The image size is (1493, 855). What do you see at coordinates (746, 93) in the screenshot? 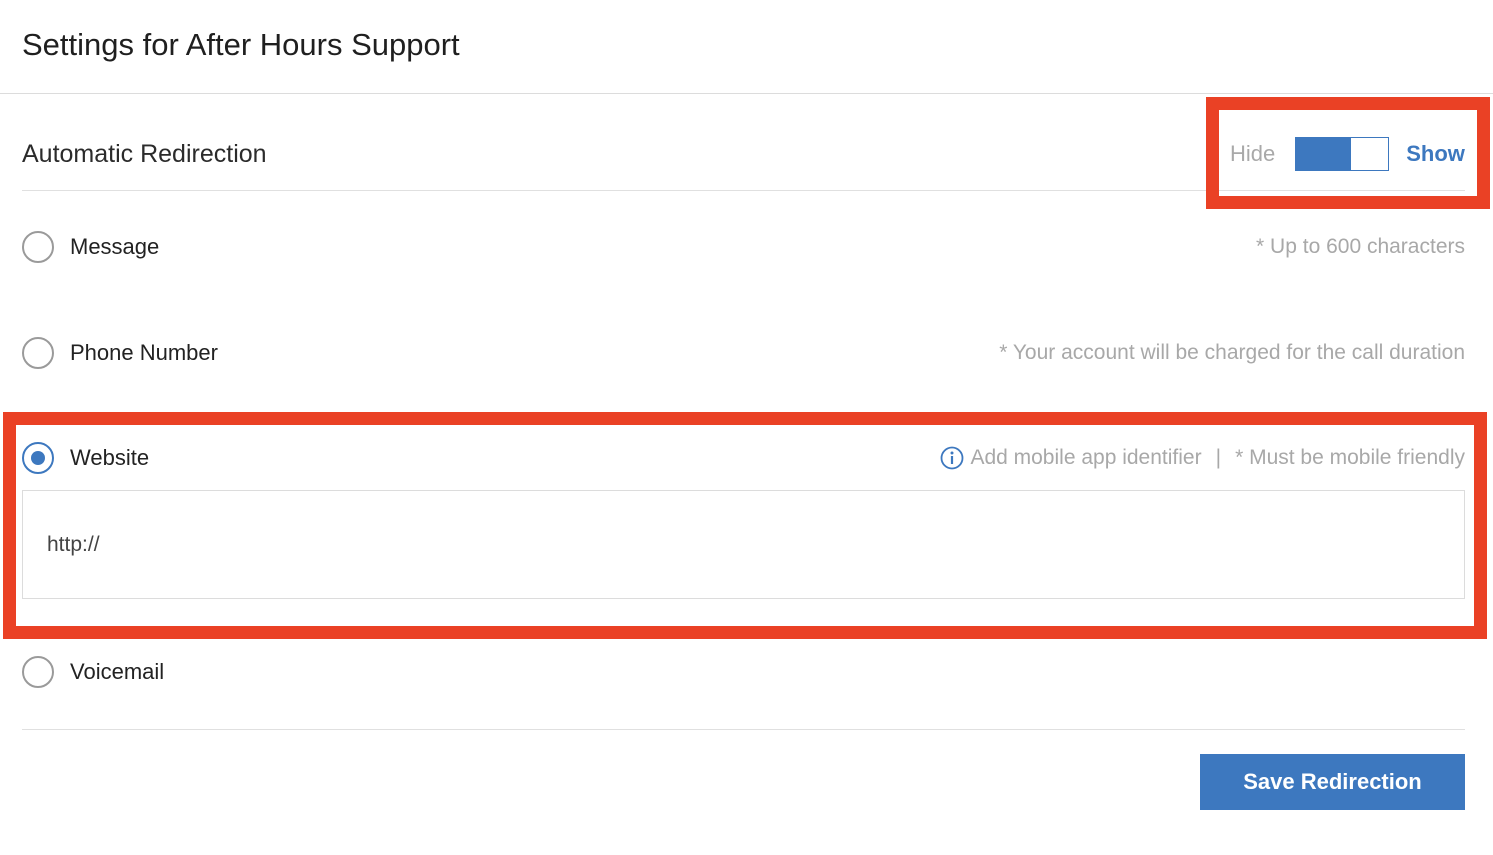
I see `header-divider` at bounding box center [746, 93].